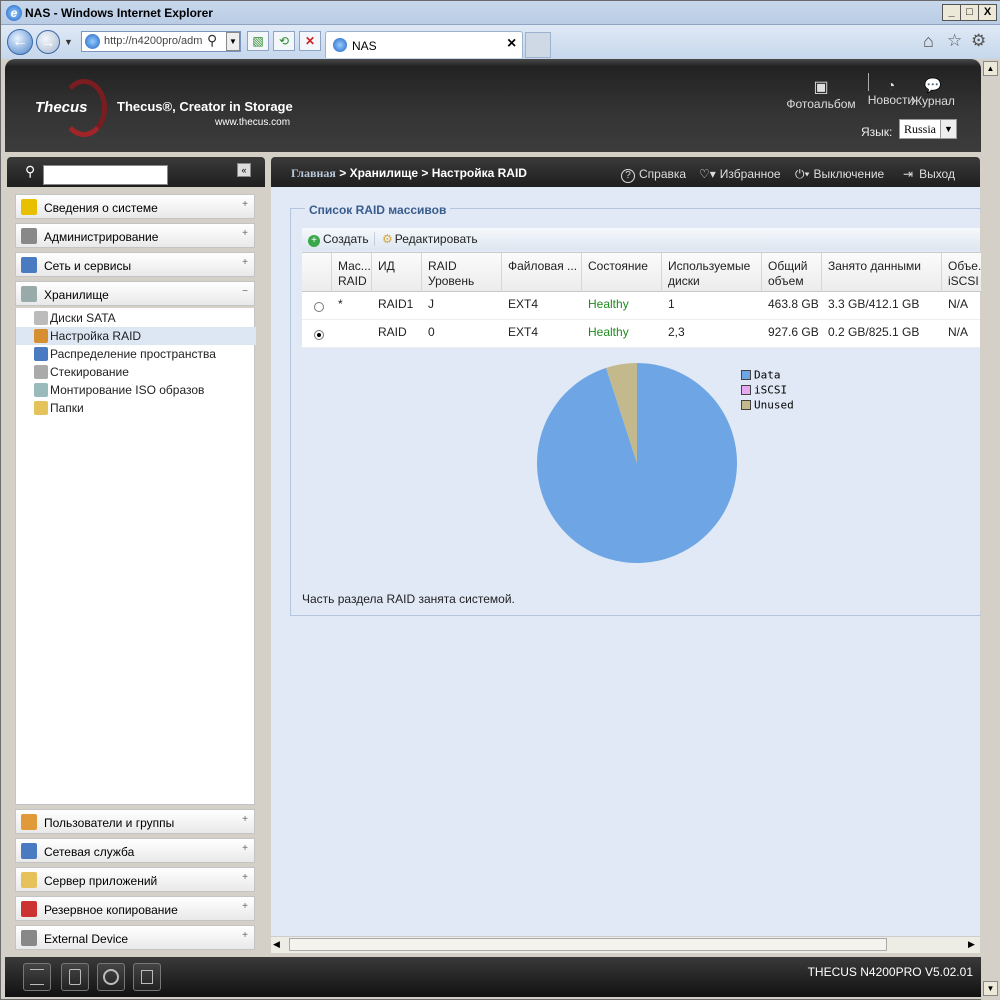 The width and height of the screenshot is (1000, 1000). What do you see at coordinates (340, 304) in the screenshot?
I see `table-cell: *` at bounding box center [340, 304].